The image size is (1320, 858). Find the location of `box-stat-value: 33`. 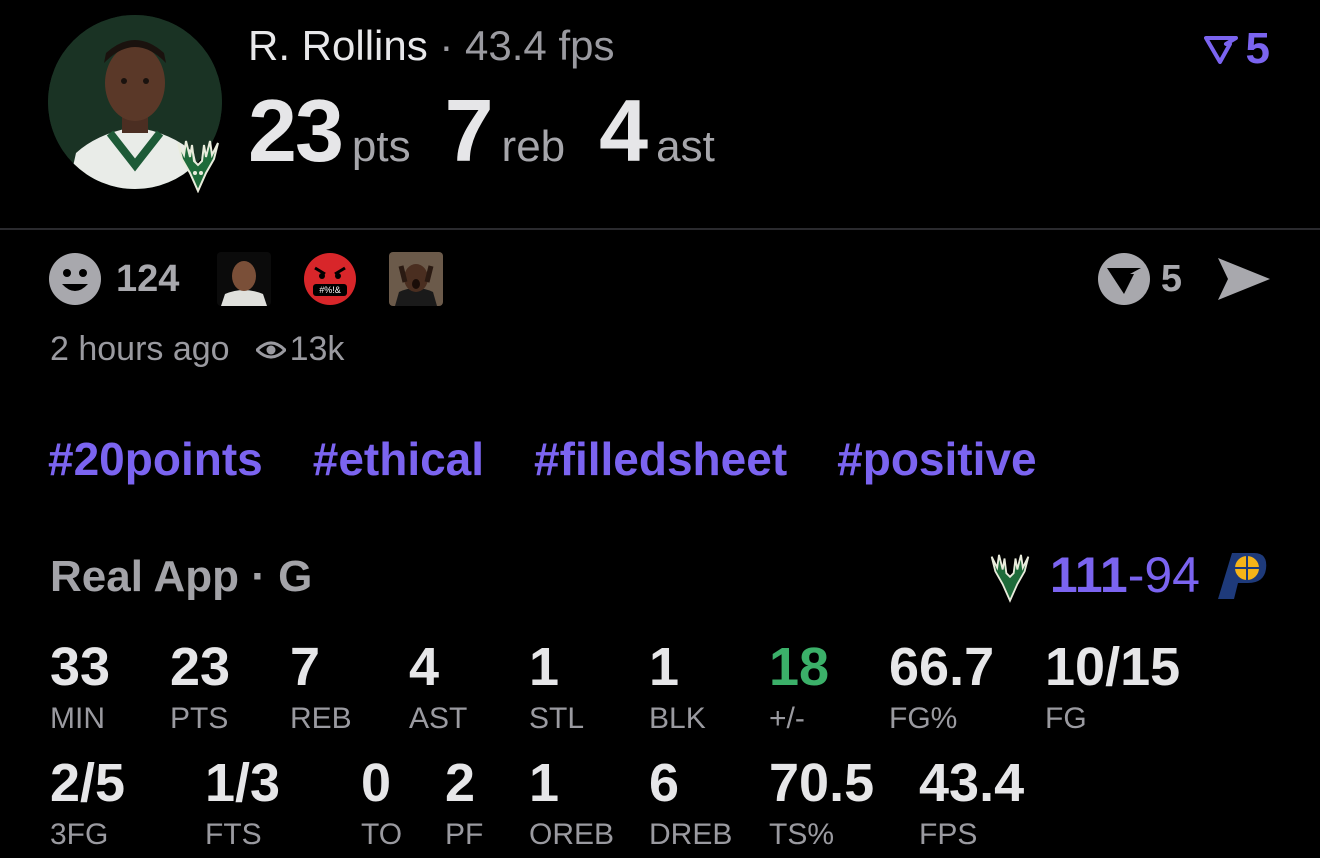

box-stat-value: 33 is located at coordinates (80, 667).